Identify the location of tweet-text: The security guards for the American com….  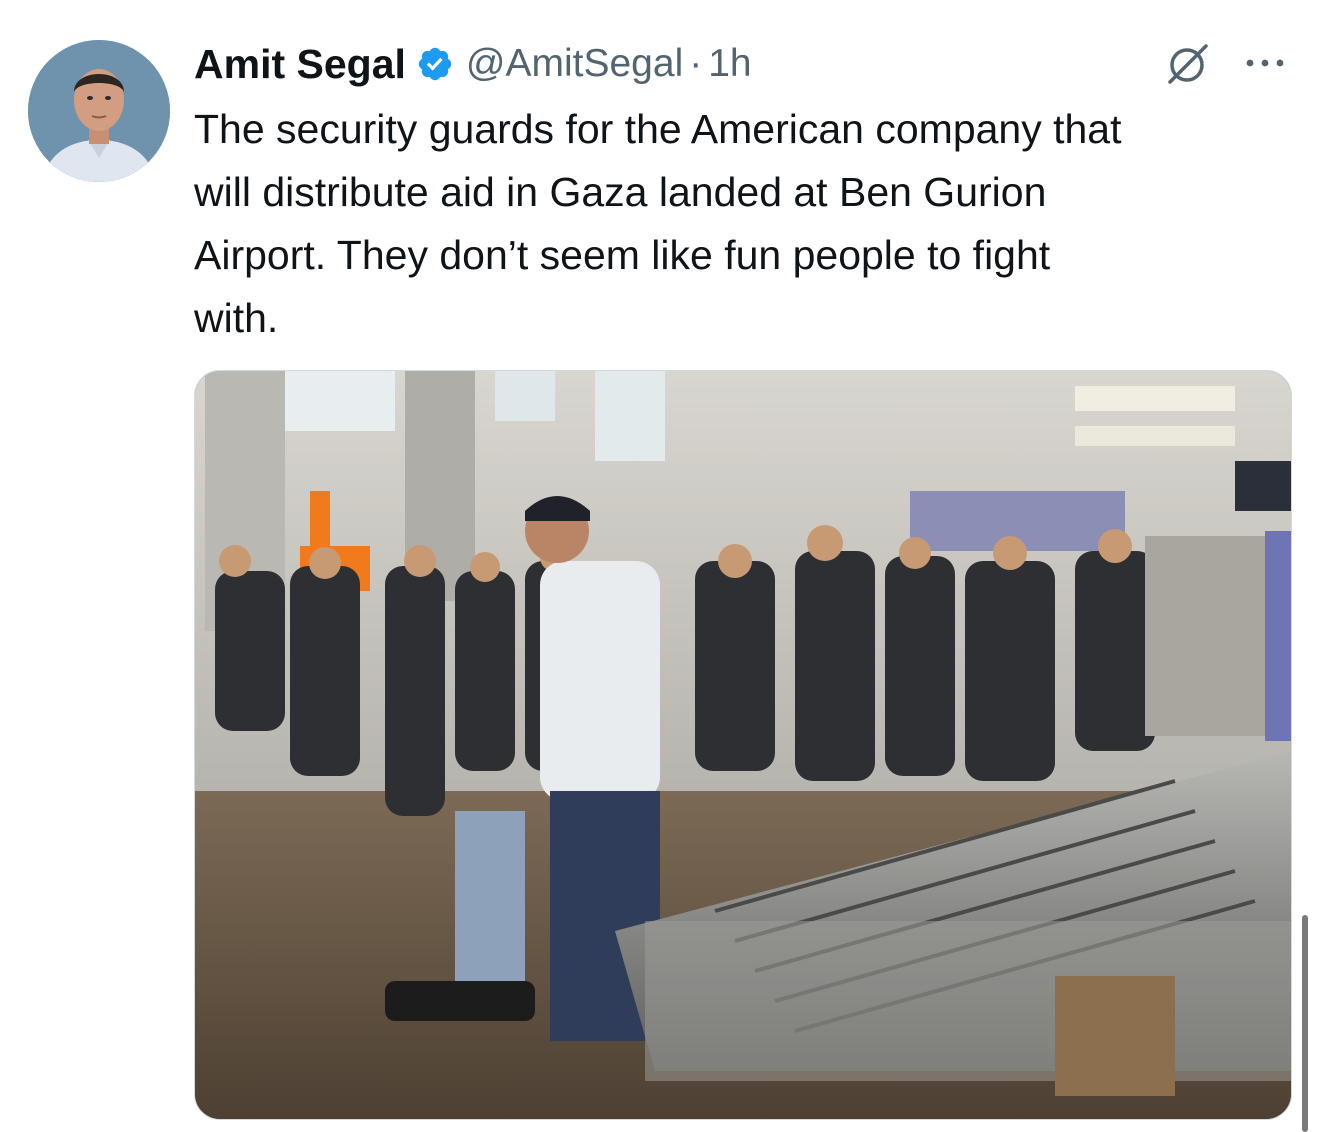
(658, 223).